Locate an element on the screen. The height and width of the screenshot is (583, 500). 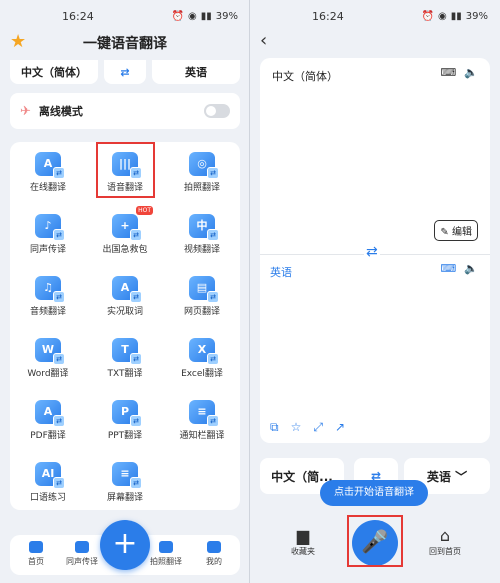
tool-label: PPT翻译 is located at coordinates (125, 436).